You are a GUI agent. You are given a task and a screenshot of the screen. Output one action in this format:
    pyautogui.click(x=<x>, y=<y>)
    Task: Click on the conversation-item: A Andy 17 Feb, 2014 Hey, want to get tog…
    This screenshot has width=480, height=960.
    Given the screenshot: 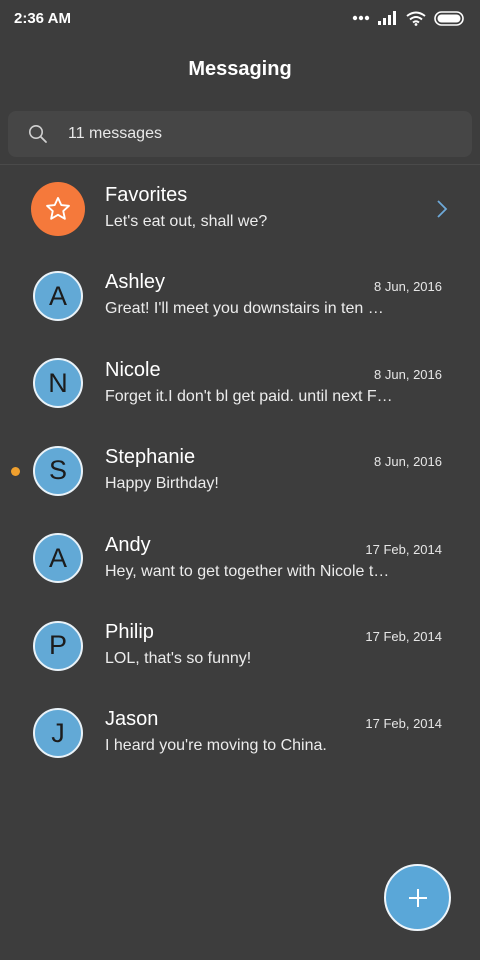 What is the action you would take?
    pyautogui.click(x=240, y=558)
    